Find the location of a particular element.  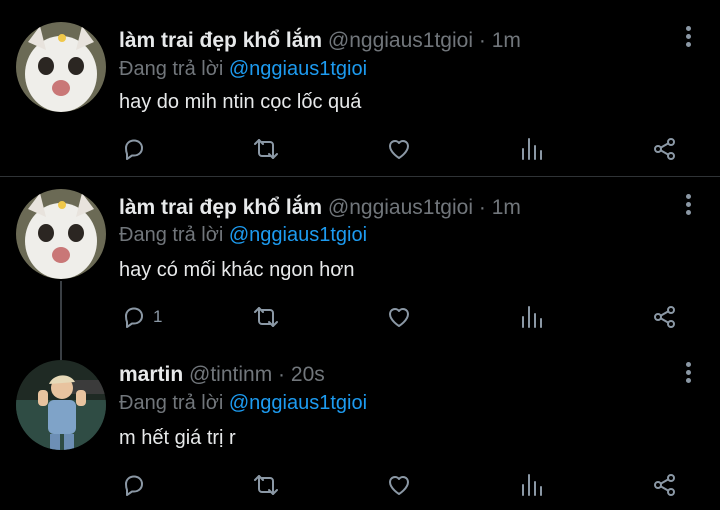

timestamp: 20s is located at coordinates (308, 374).